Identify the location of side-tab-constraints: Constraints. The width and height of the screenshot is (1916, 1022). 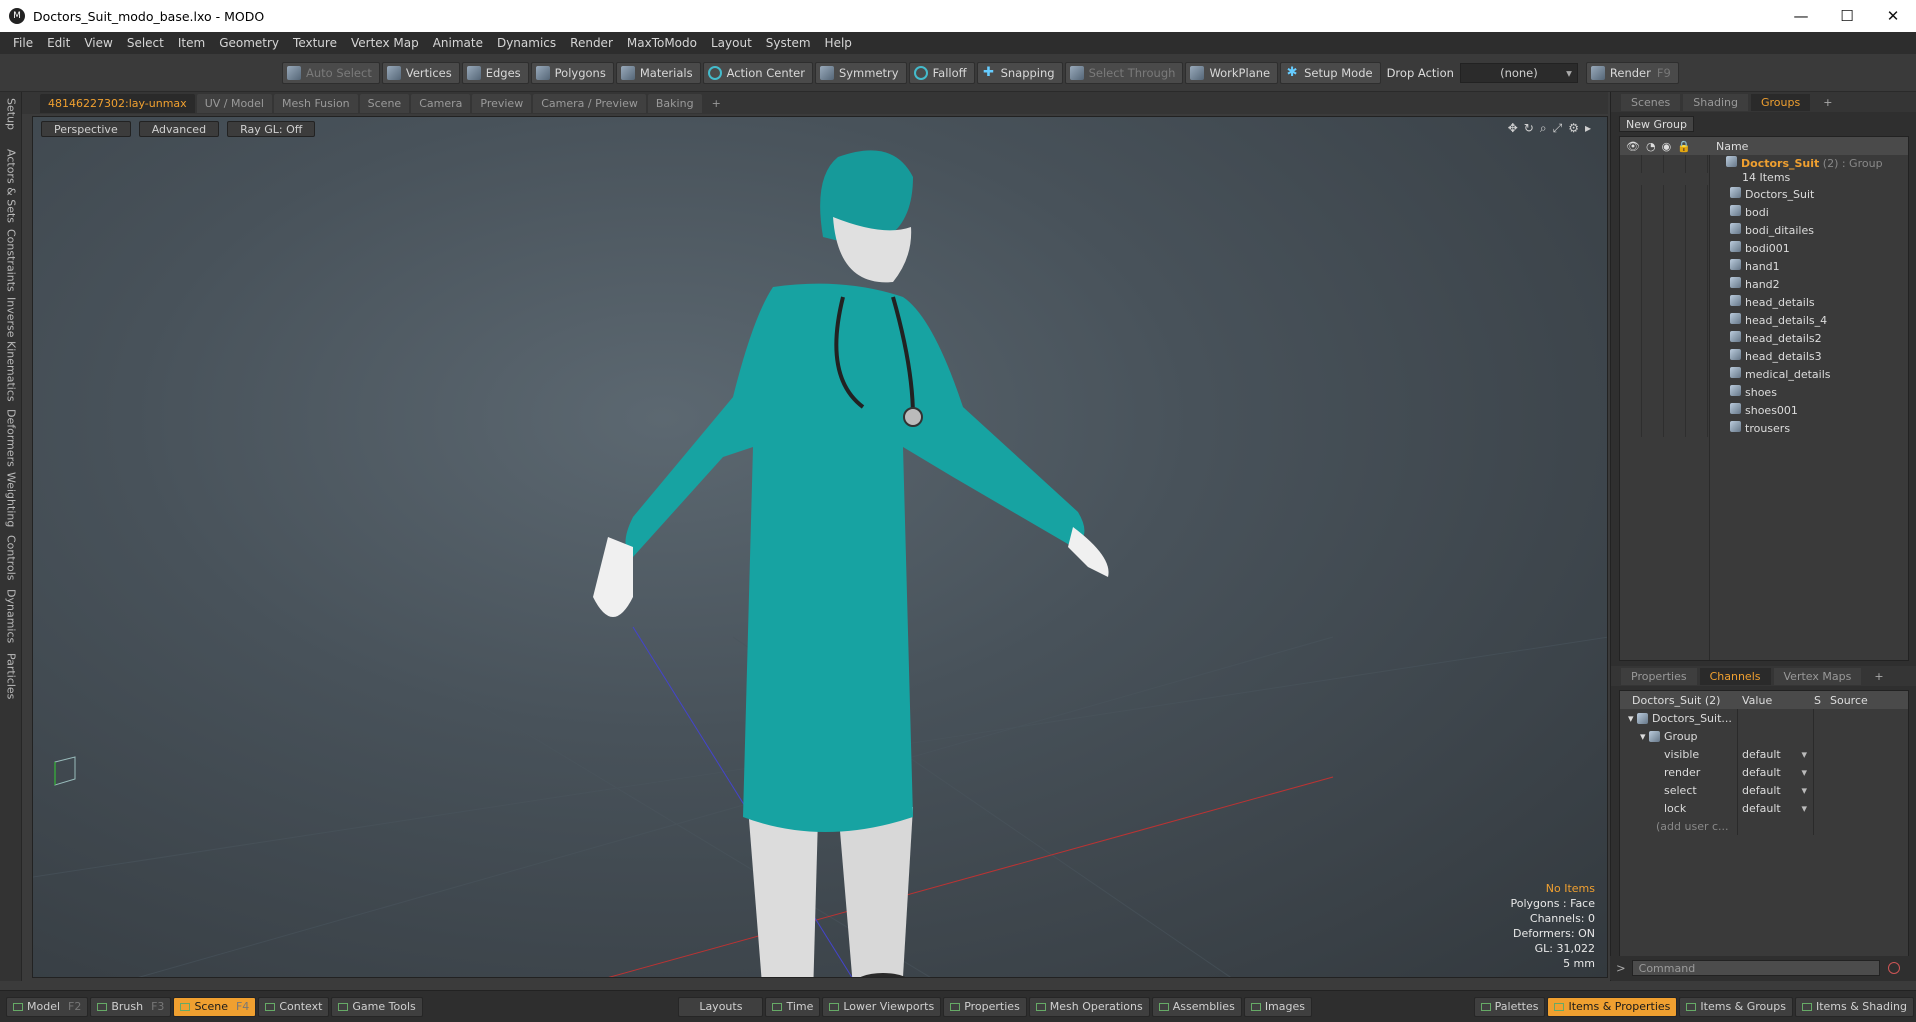
(11, 260).